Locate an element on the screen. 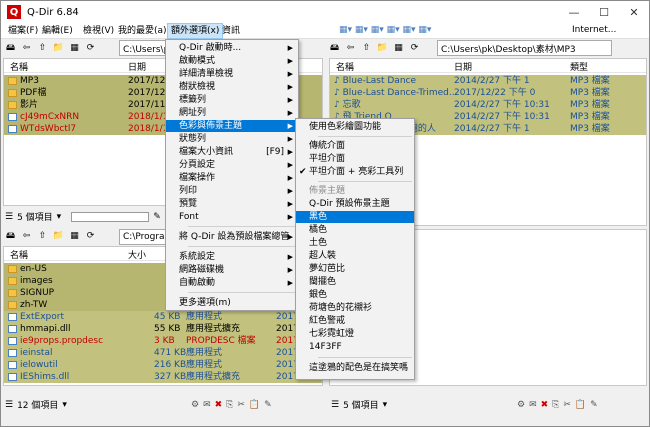 The image size is (650, 427). menu-item: 將 Q-Dir 設為預設檔案總管 ▶ is located at coordinates (232, 237).